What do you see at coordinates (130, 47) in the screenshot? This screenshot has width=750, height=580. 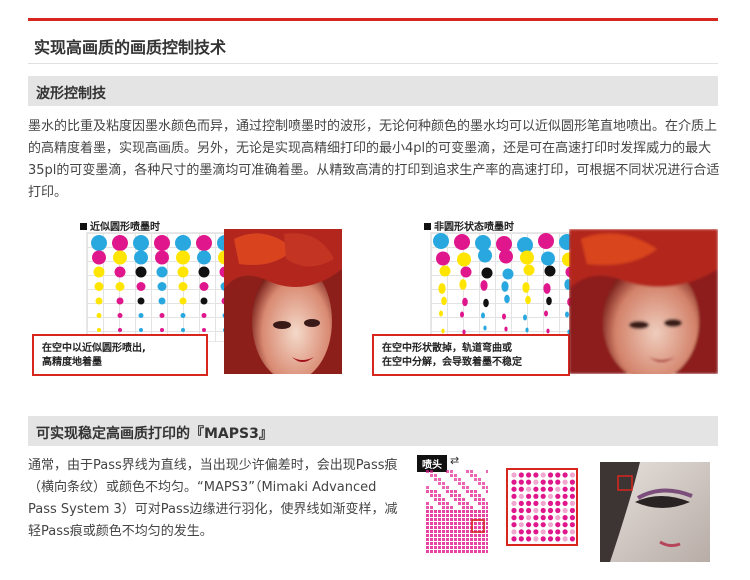 I see `page-title: 实现高画质的画质控制技术` at bounding box center [130, 47].